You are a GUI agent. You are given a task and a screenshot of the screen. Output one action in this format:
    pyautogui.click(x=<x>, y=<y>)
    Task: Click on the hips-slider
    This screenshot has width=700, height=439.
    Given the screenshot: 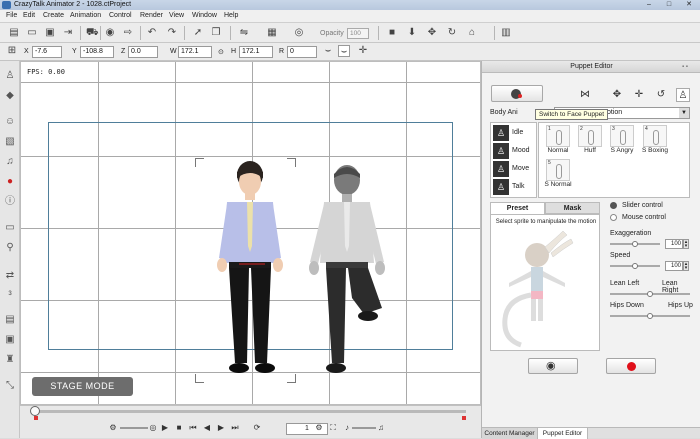 What is the action you would take?
    pyautogui.click(x=650, y=316)
    